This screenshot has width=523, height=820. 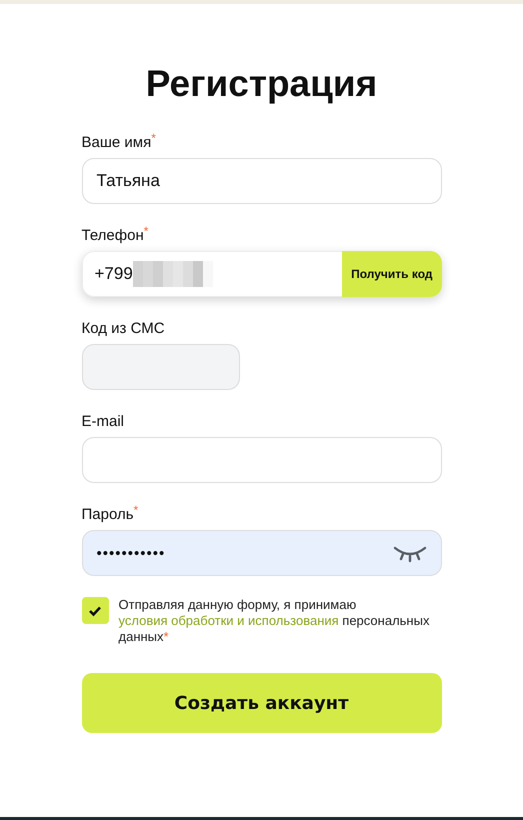 What do you see at coordinates (103, 422) in the screenshot?
I see `field-label: E-mail` at bounding box center [103, 422].